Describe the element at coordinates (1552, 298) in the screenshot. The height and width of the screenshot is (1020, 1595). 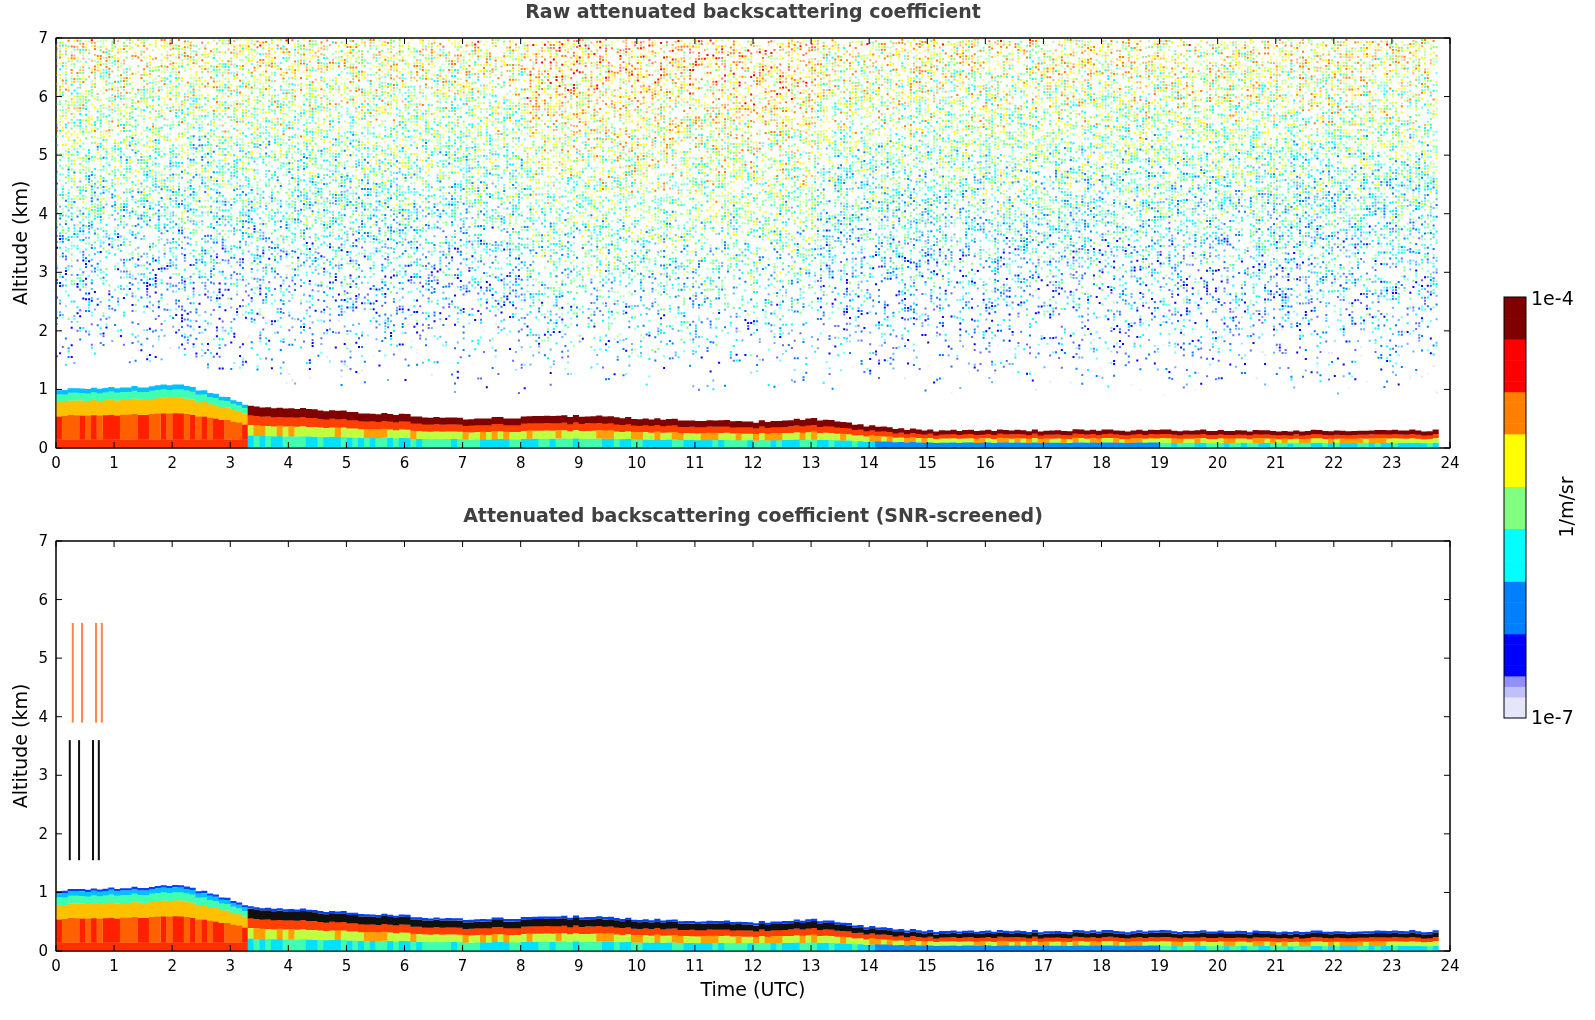
I see `colorbar-max-label: 1e-4` at that location.